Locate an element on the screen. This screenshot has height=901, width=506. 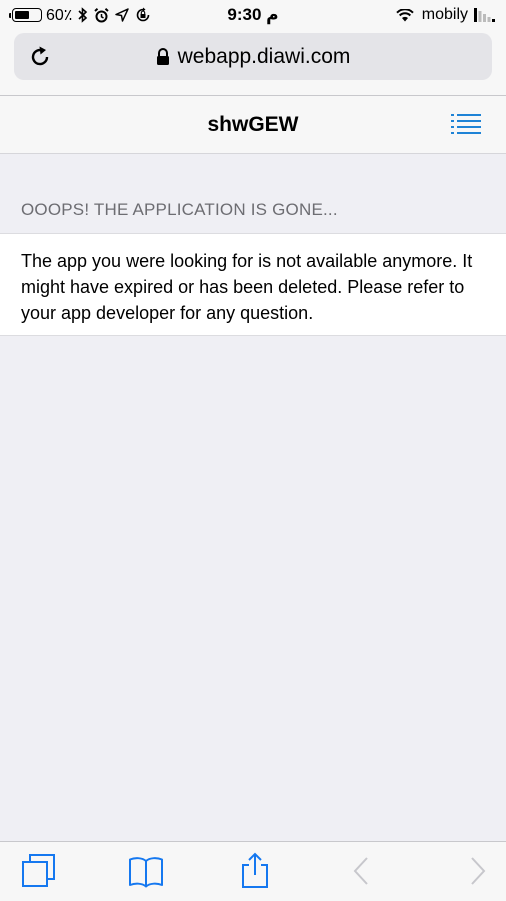
wifi-icon is located at coordinates (405, 15).